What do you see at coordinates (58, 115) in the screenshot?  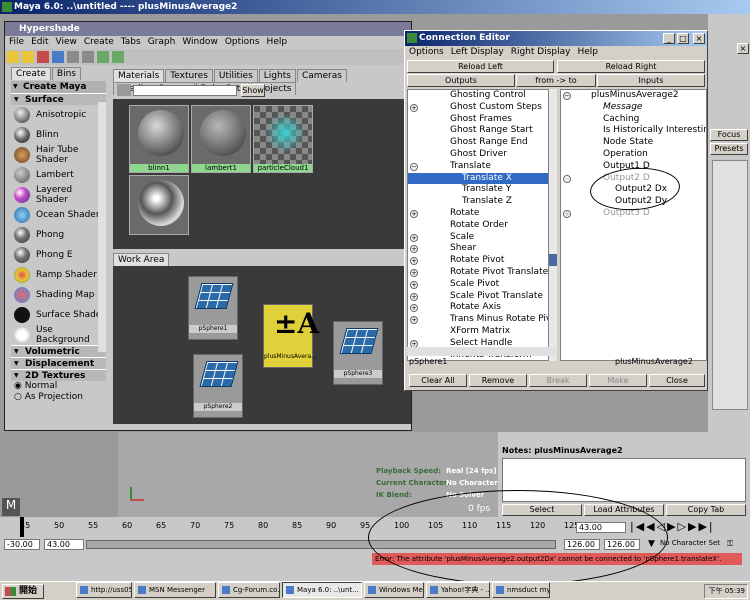 I see `surface-item: Anisotropic` at bounding box center [58, 115].